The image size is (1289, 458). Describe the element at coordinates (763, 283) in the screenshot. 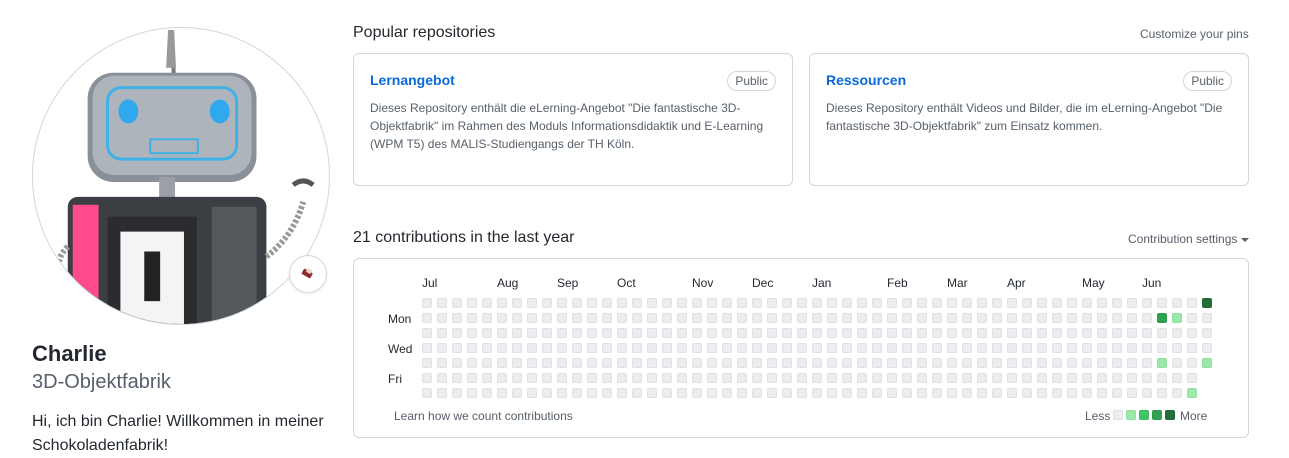

I see `month-label: Dec` at that location.